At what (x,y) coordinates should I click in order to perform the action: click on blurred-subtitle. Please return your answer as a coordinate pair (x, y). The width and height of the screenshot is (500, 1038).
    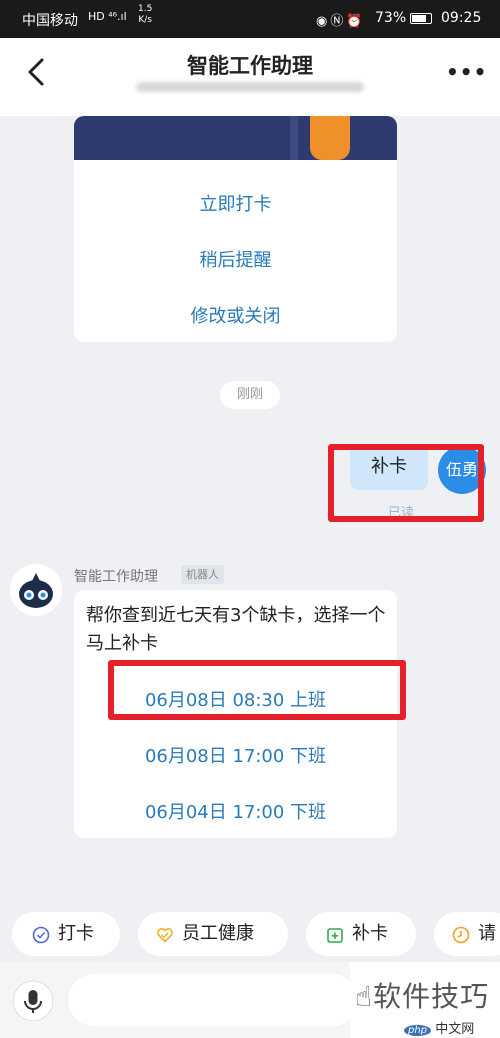
    Looking at the image, I should click on (250, 87).